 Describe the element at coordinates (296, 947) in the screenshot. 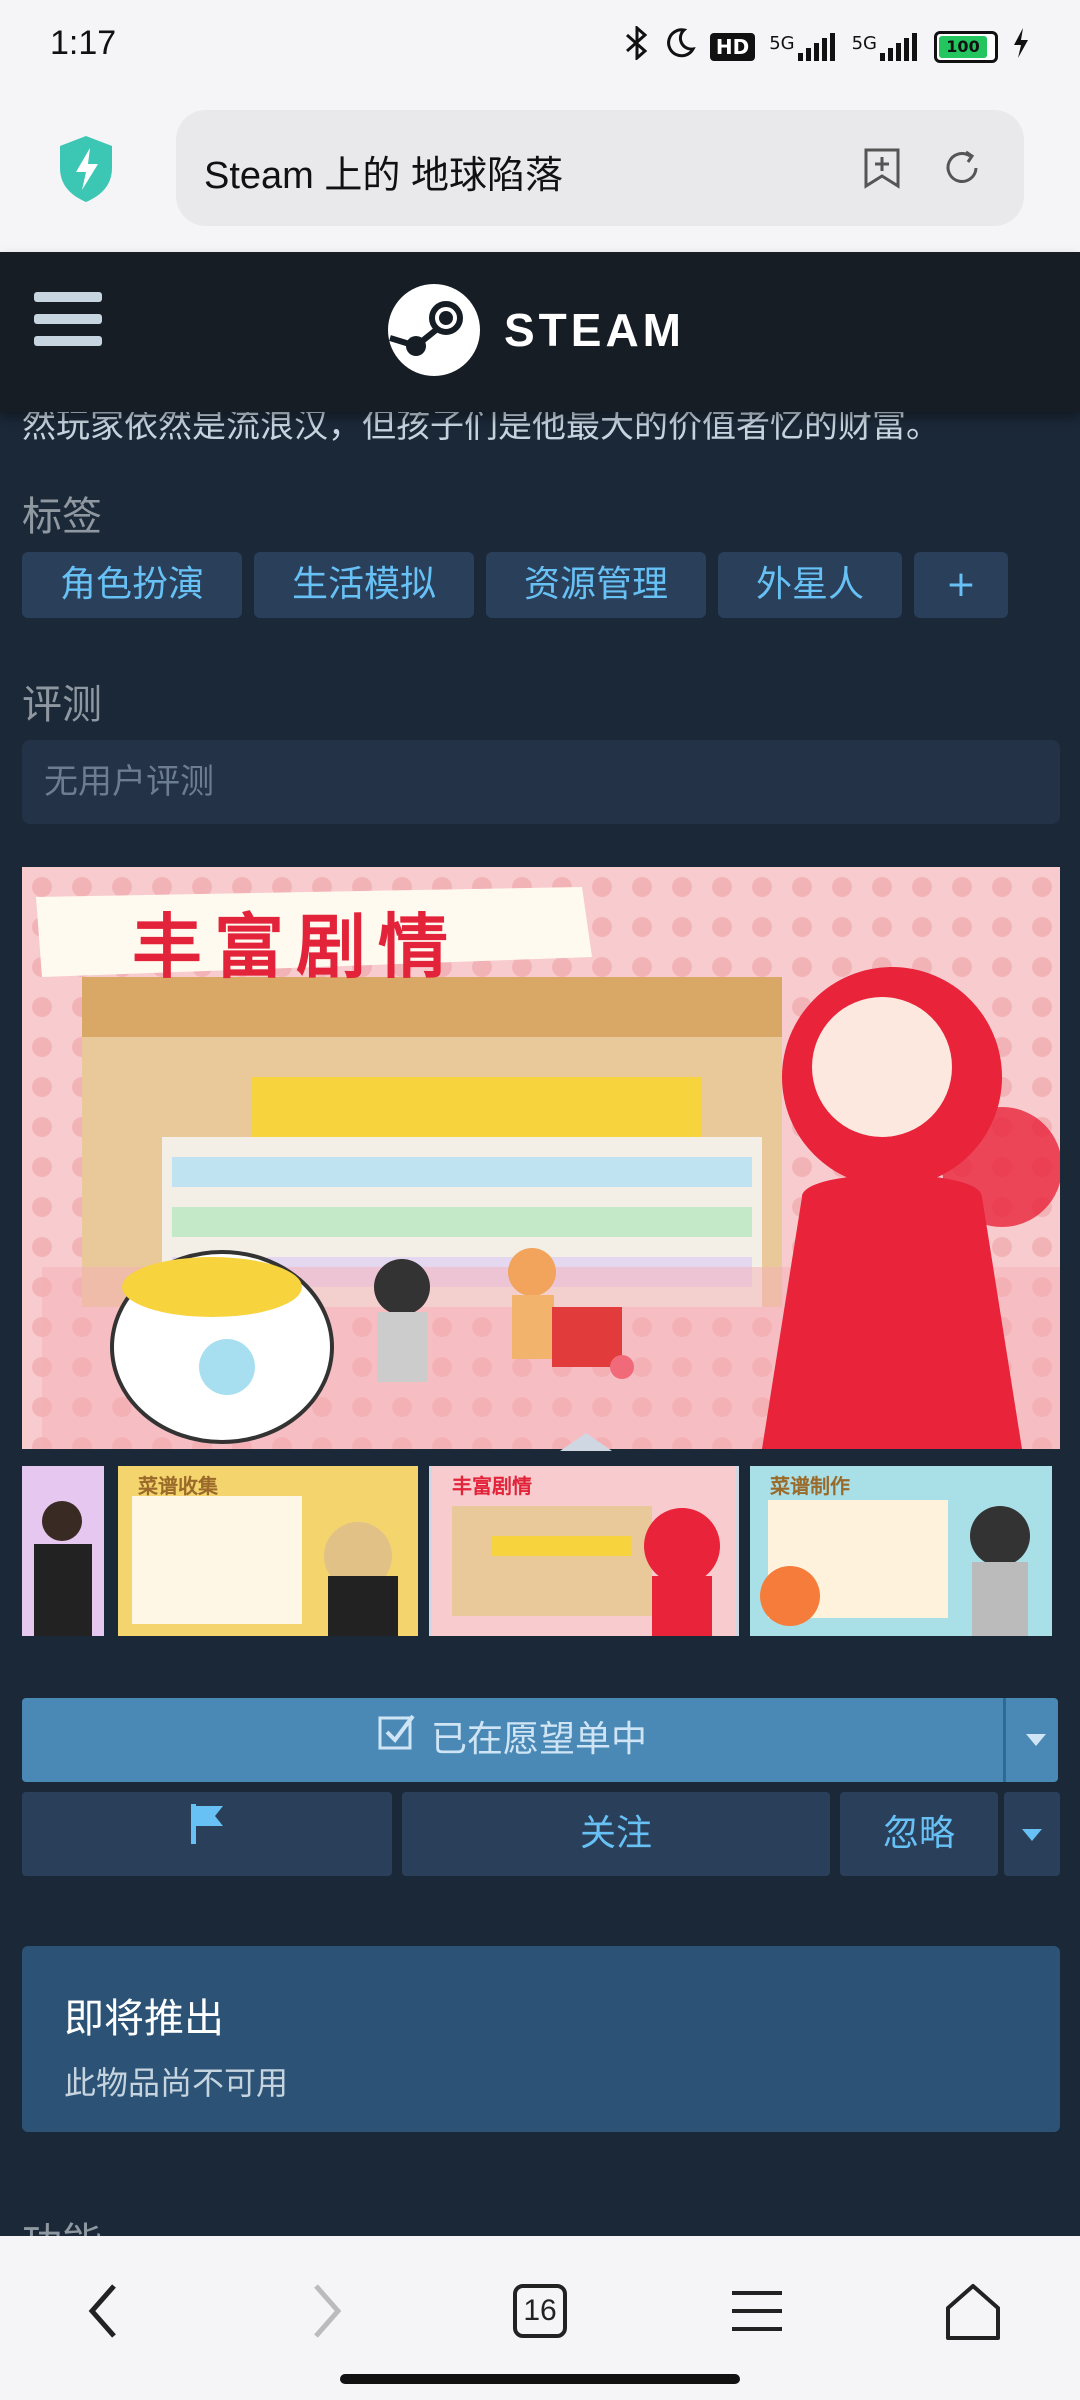

I see `hero-caption: 丰富剧情` at that location.